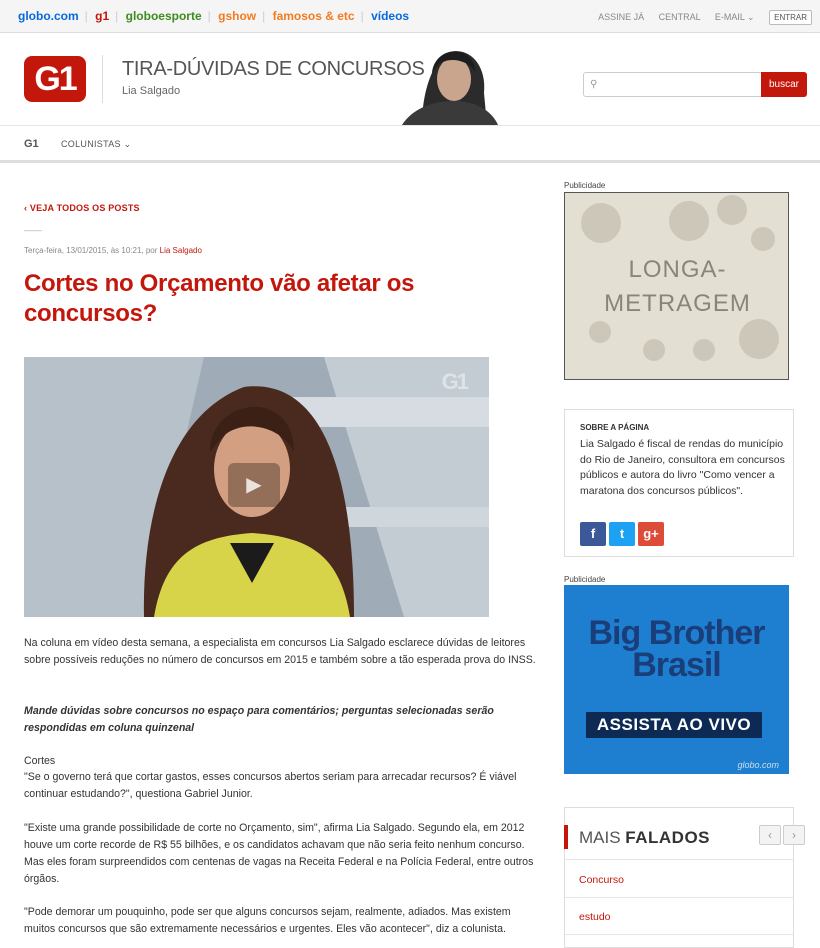 The height and width of the screenshot is (948, 820). I want to click on mais-falados-box: MAIS FALADOS ‹ › Concurso estudo, so click(684, 877).